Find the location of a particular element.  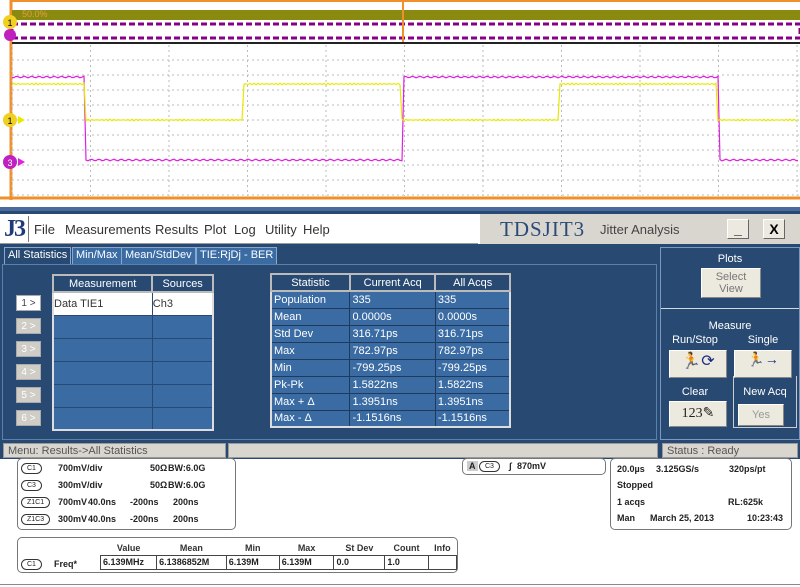

menu-utility: Utility is located at coordinates (281, 229).